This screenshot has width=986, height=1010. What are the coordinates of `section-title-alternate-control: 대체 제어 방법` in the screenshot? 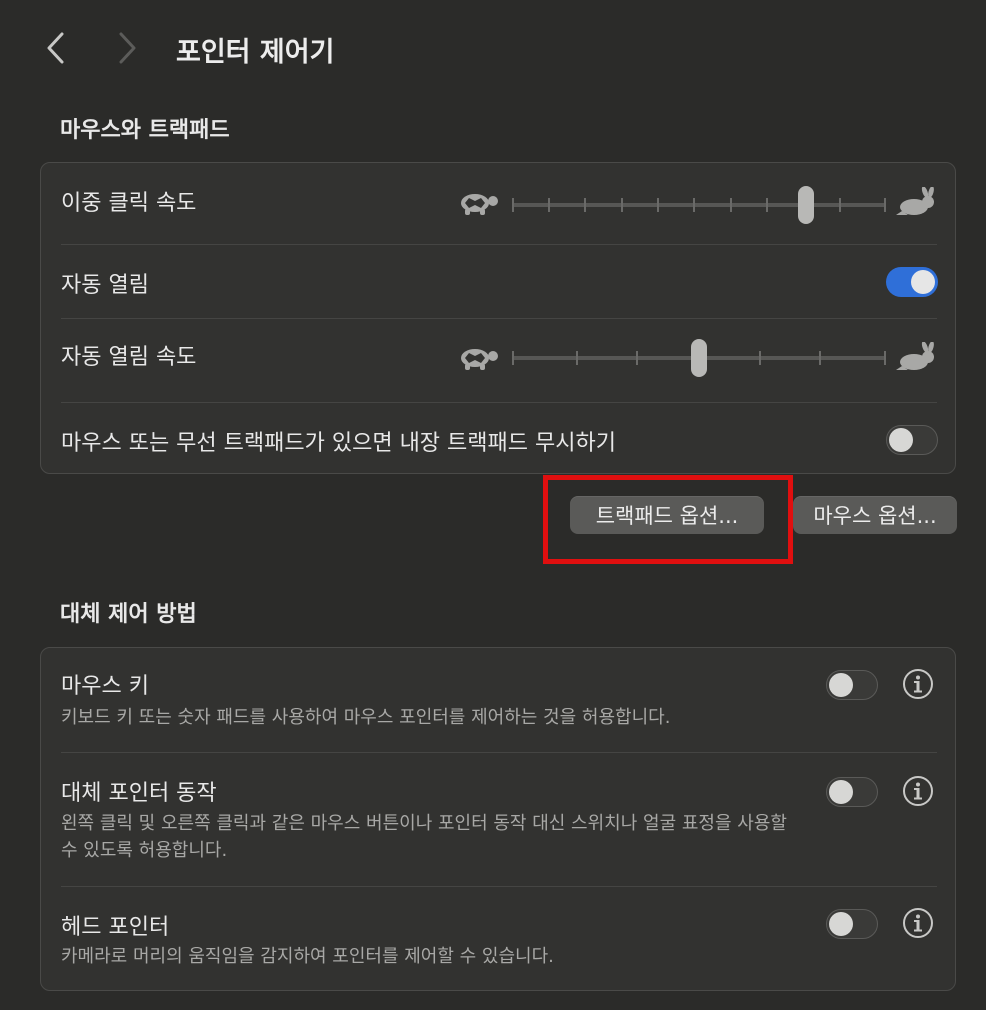 It's located at (128, 614).